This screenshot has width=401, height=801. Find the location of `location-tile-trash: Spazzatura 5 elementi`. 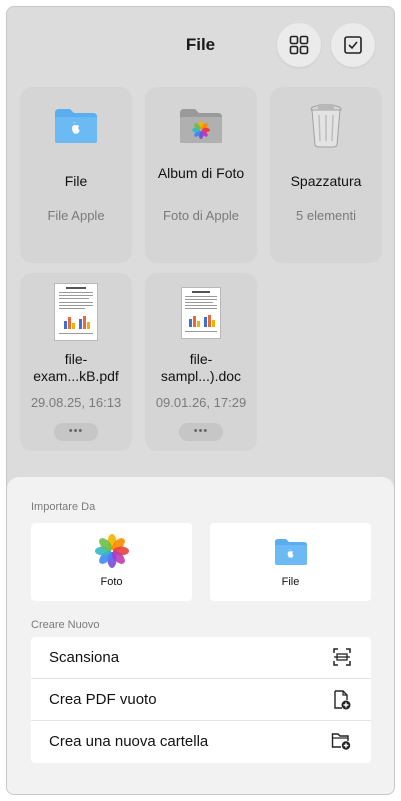

location-tile-trash: Spazzatura 5 elementi is located at coordinates (326, 175).